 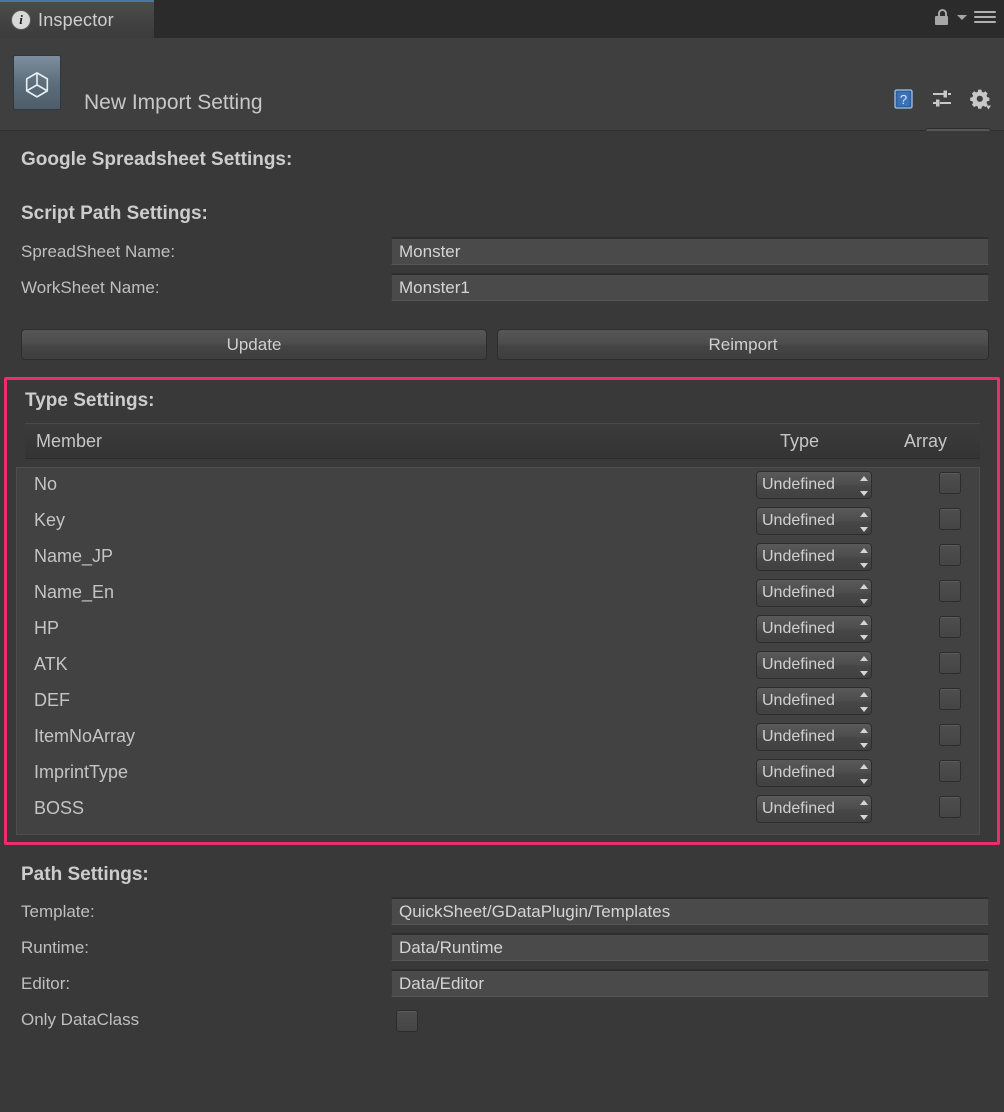 I want to click on editor-path-input: Data/Editor, so click(x=690, y=983).